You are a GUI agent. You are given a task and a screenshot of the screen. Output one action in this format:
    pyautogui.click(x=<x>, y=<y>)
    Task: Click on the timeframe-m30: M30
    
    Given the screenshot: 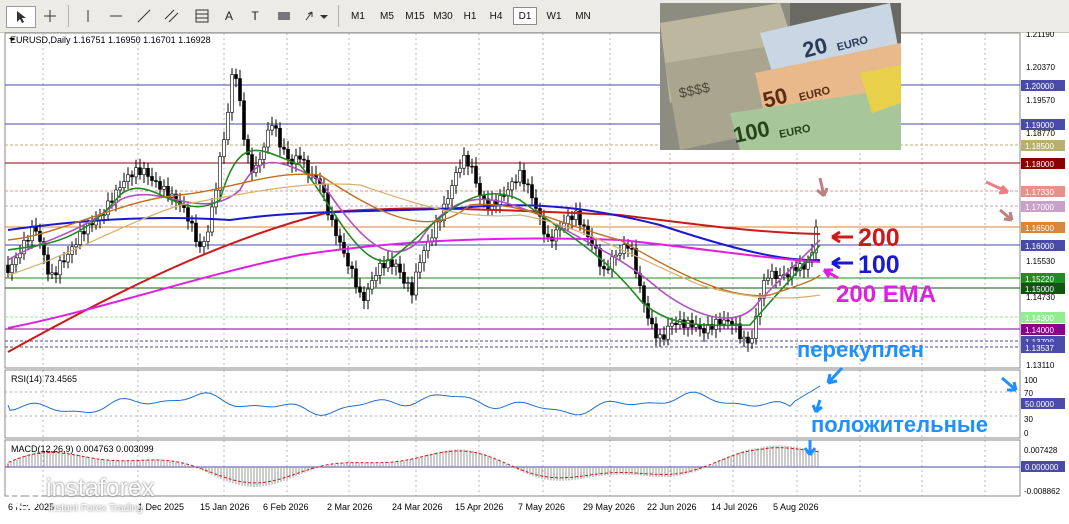 What is the action you would take?
    pyautogui.click(x=443, y=16)
    